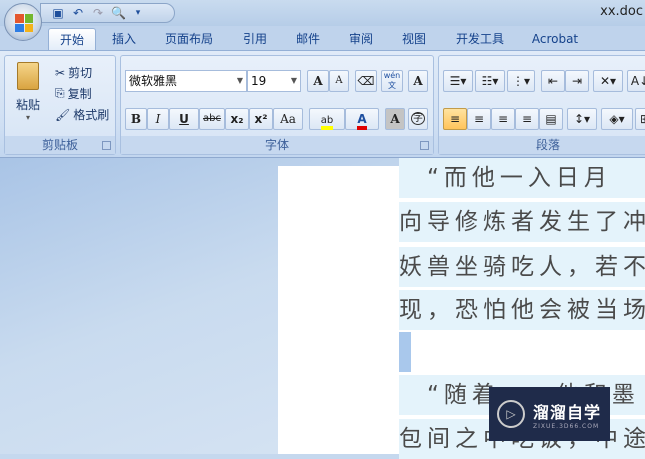  What do you see at coordinates (261, 119) in the screenshot?
I see `superscript-button: x²` at bounding box center [261, 119].